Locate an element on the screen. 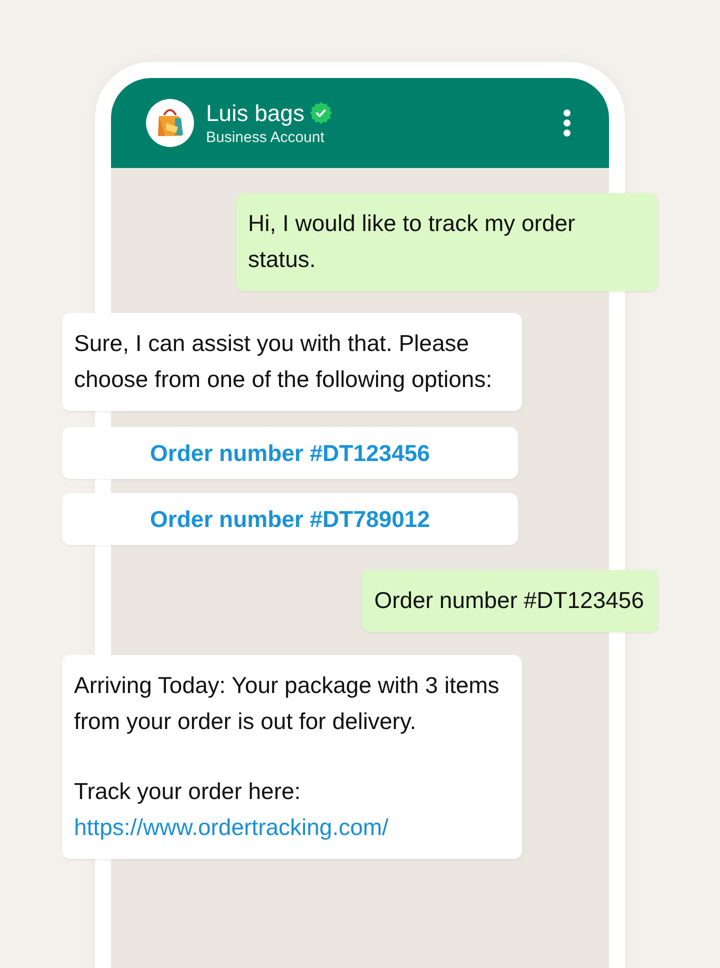 Image resolution: width=720 pixels, height=968 pixels. message-text: Hi, I would like to track my order status. is located at coordinates (412, 241).